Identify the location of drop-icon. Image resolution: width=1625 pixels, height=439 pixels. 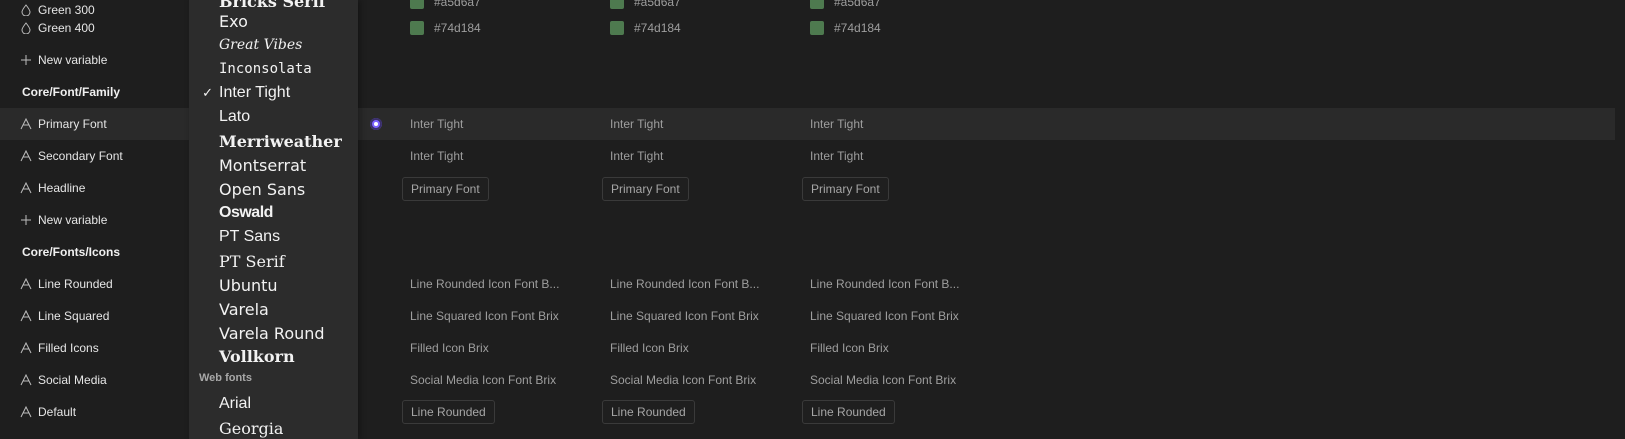
(26, 28).